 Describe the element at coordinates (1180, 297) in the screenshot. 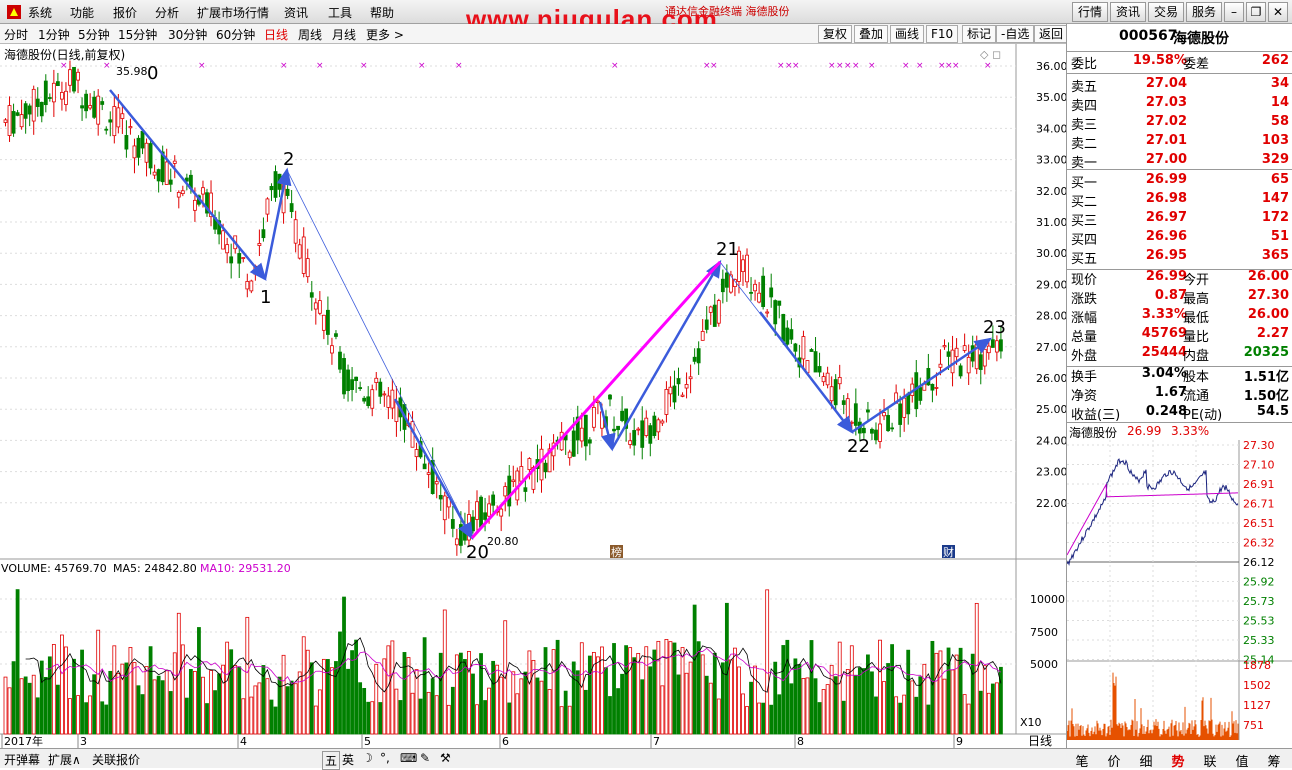

I see `stat-row: 涨跌 0.87 最高 27.30` at that location.